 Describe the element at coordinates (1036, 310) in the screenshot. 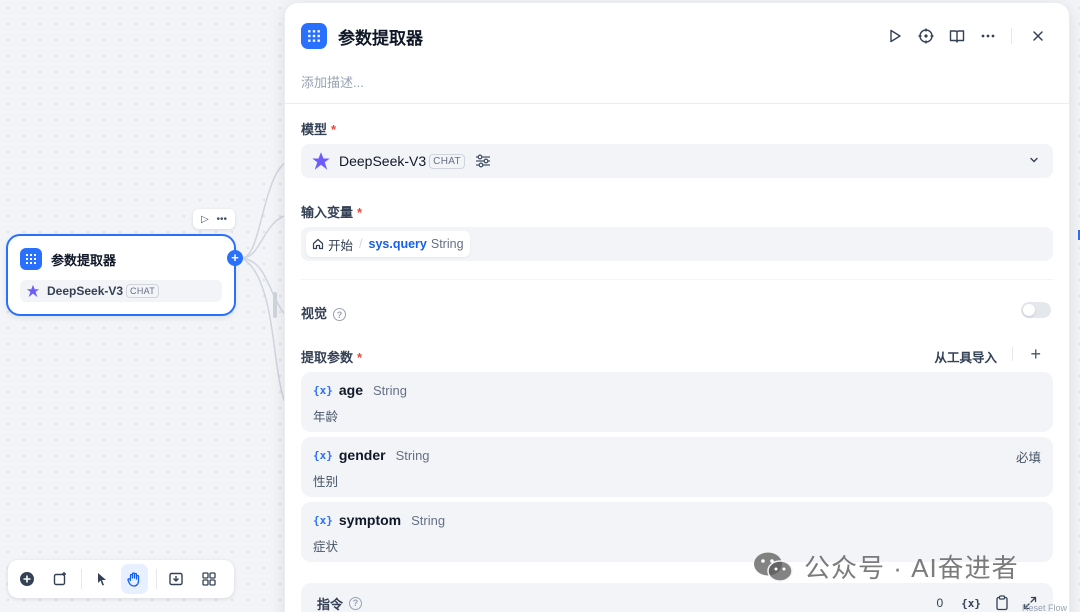

I see `vision-toggle` at that location.